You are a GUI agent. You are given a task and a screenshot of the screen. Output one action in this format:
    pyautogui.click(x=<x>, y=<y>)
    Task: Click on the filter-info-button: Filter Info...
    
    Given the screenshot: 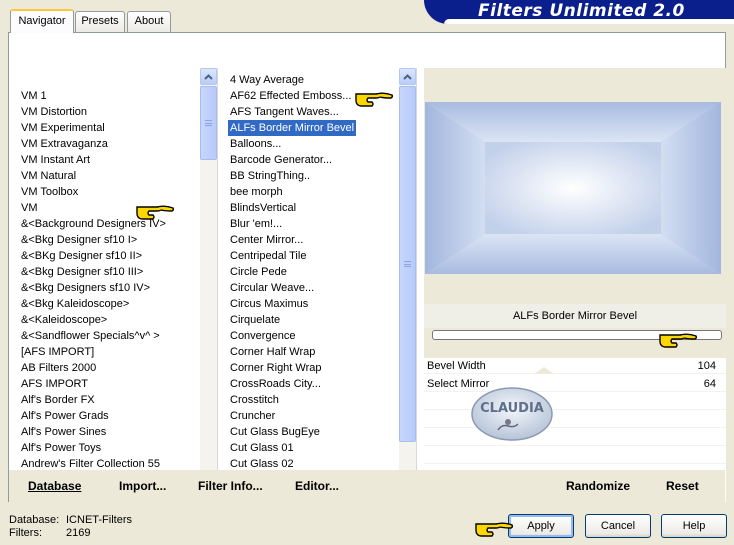 What is the action you would take?
    pyautogui.click(x=230, y=486)
    